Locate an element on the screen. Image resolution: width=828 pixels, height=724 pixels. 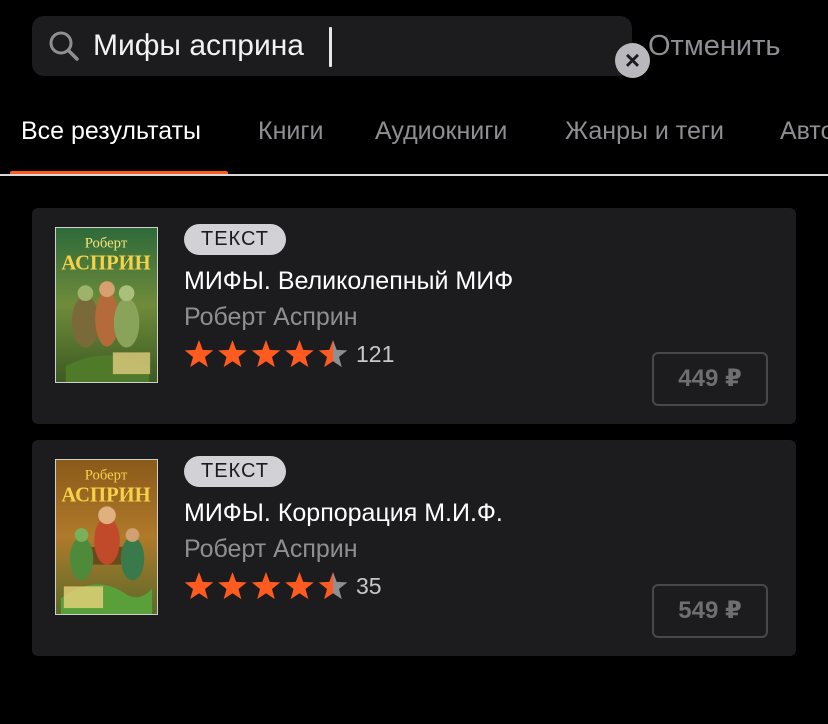
clear-search-button: × is located at coordinates (632, 60).